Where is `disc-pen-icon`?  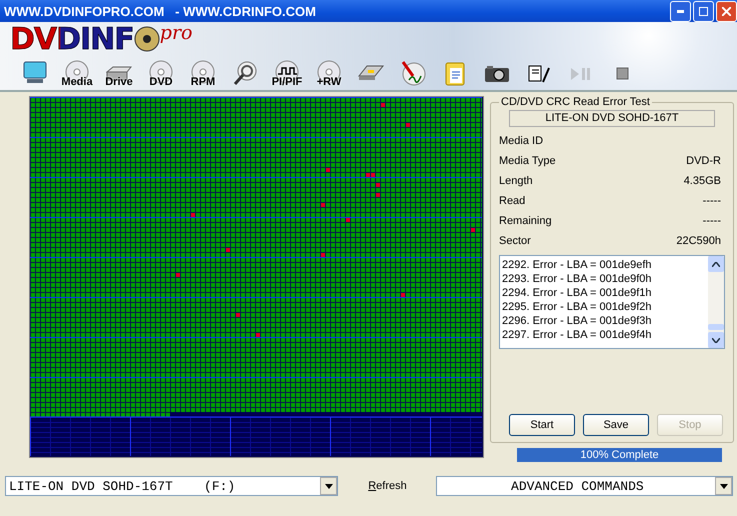
disc-pen-icon is located at coordinates (413, 73).